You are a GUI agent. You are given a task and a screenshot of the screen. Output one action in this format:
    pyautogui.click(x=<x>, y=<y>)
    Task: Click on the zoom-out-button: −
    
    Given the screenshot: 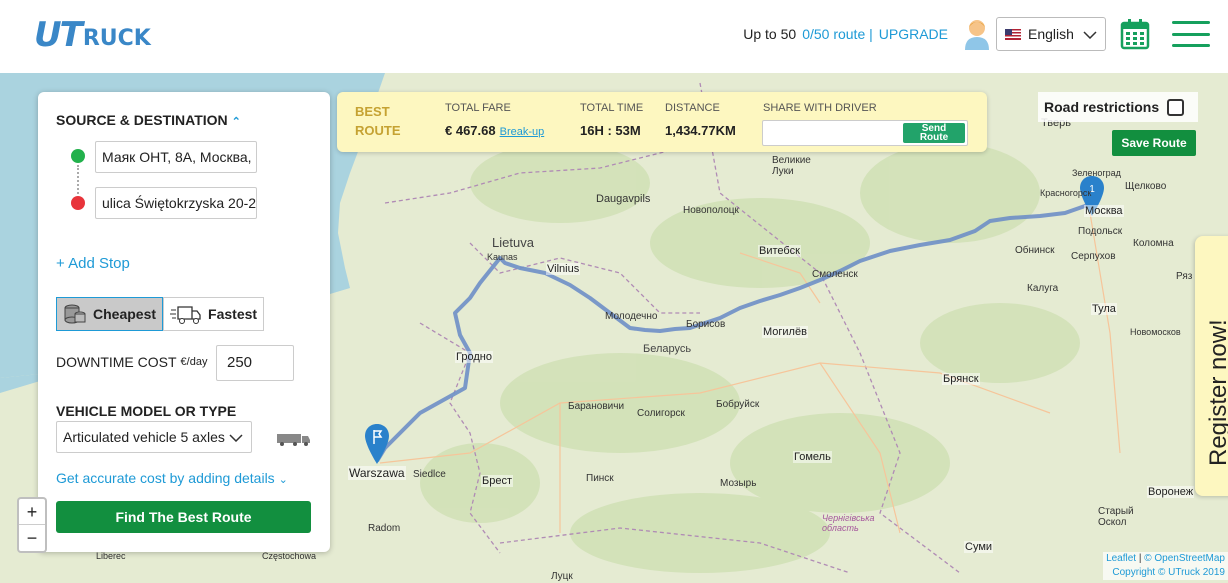 What is the action you would take?
    pyautogui.click(x=32, y=538)
    